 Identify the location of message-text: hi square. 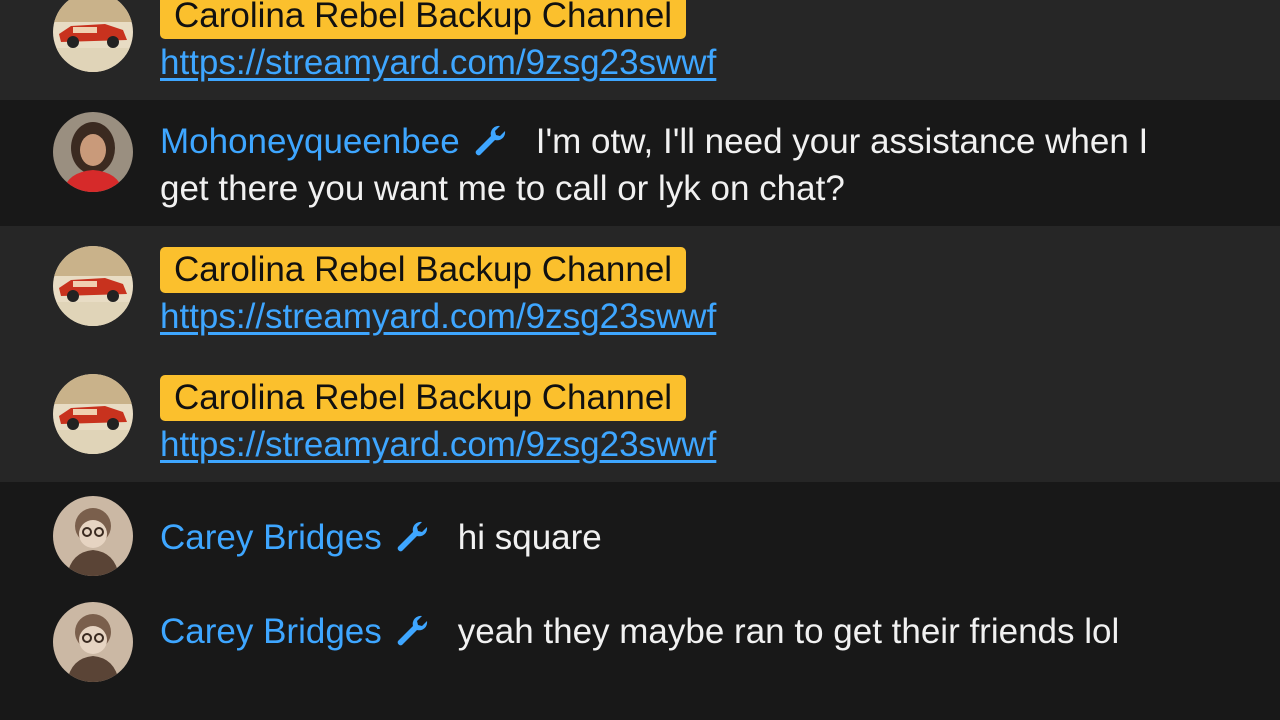
(529, 537).